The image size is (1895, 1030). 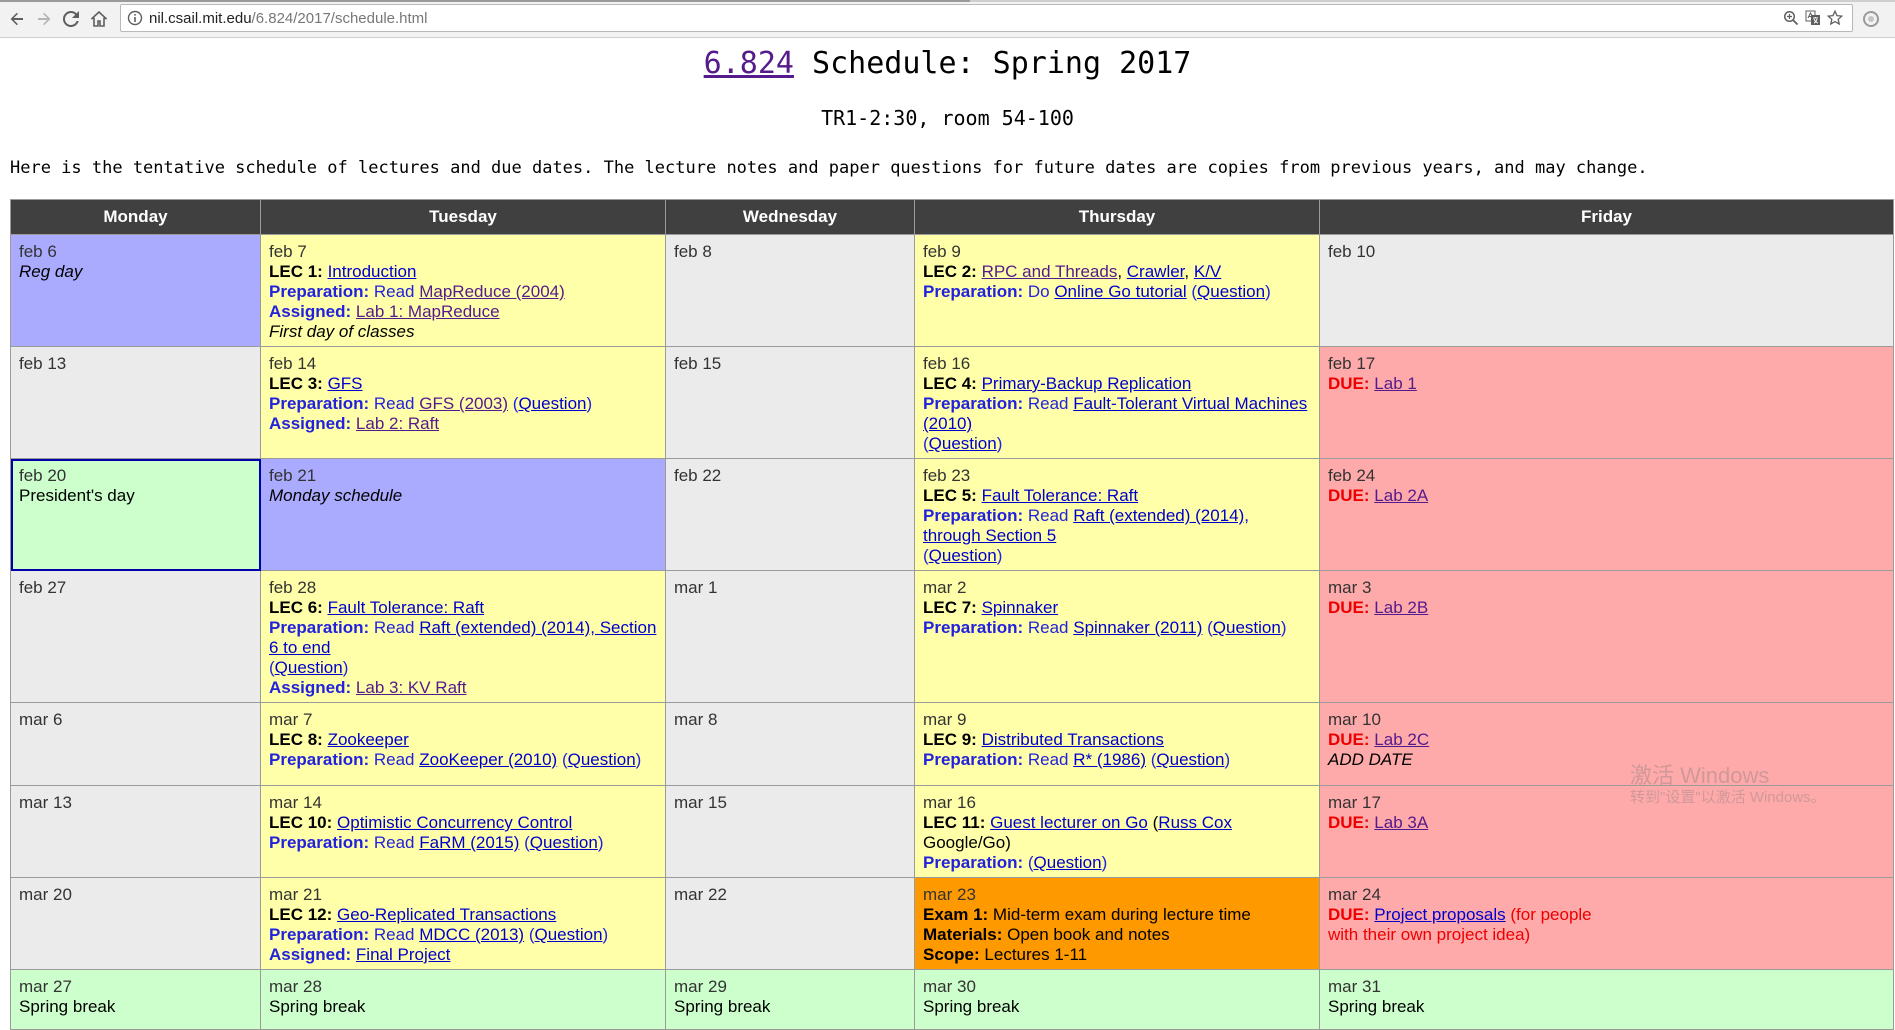 What do you see at coordinates (135, 514) in the screenshot?
I see `day-cell: feb 20 President's day` at bounding box center [135, 514].